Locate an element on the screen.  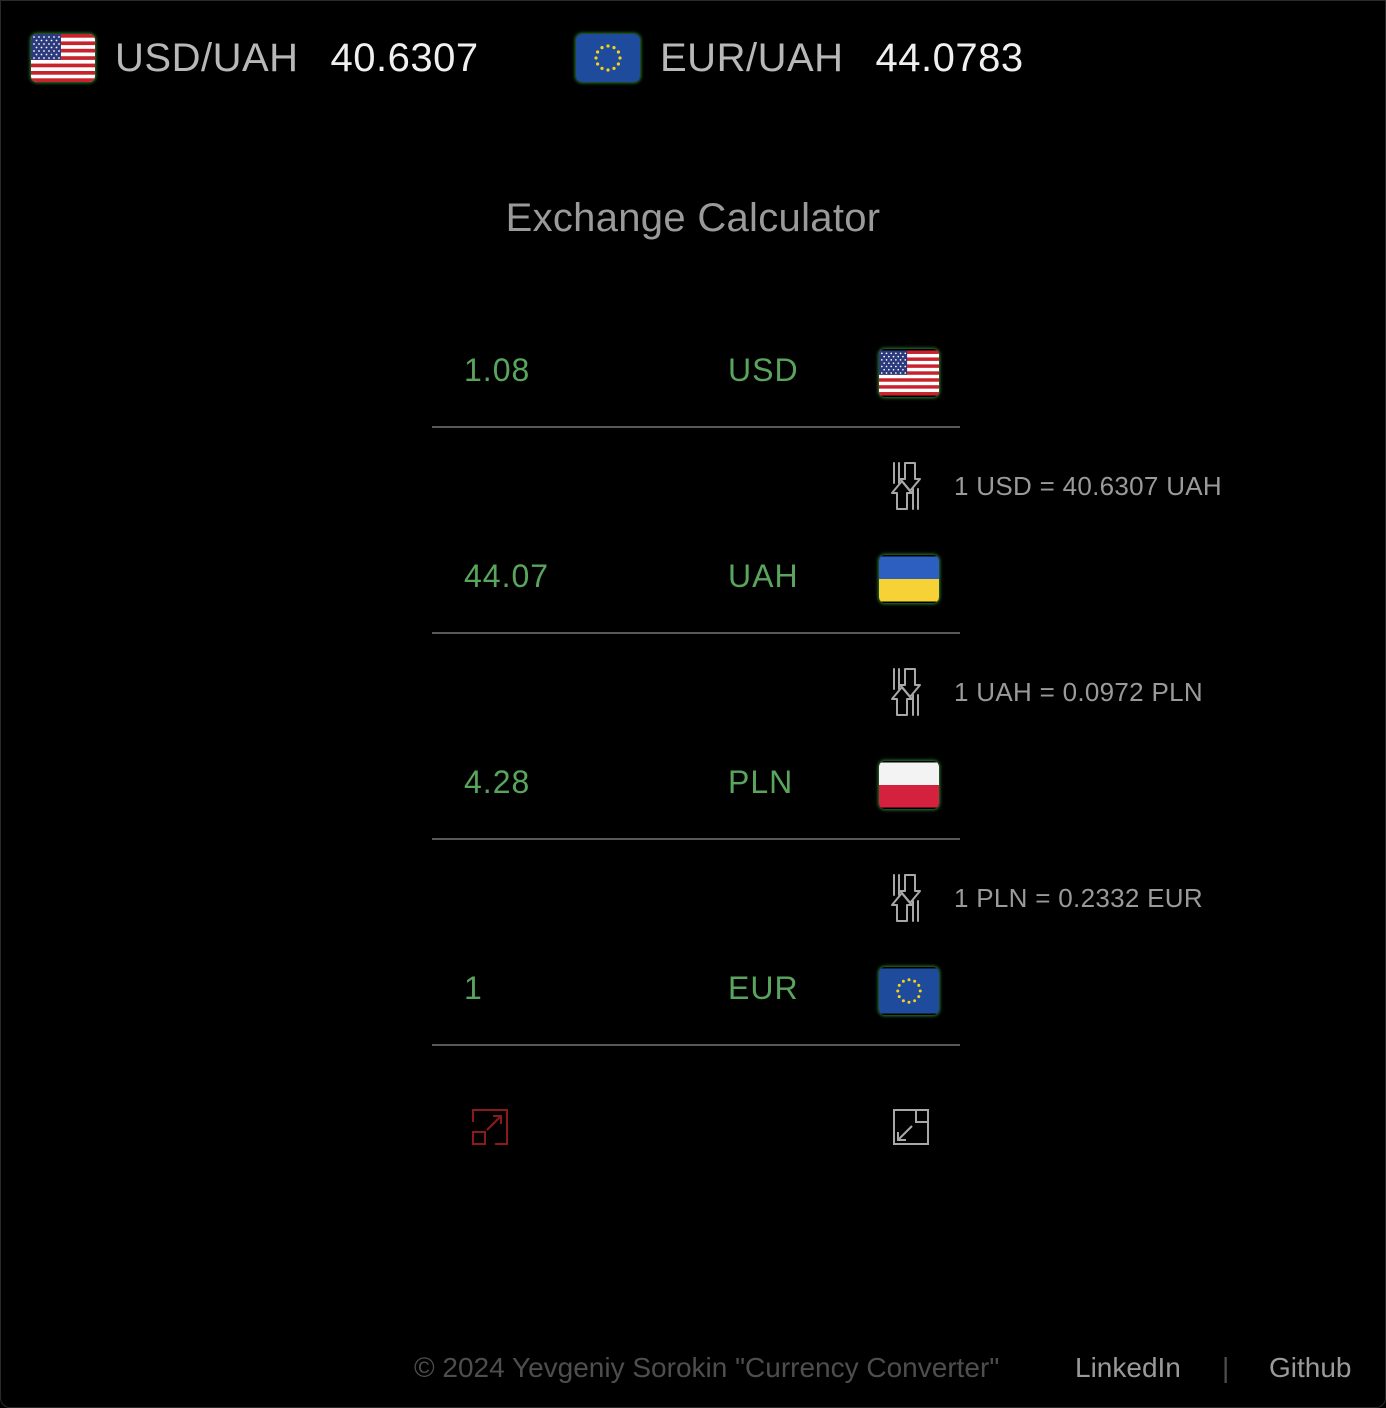
conversion-uah-pln: 1 UAH = 0.0972 PLN is located at coordinates (1045, 692).